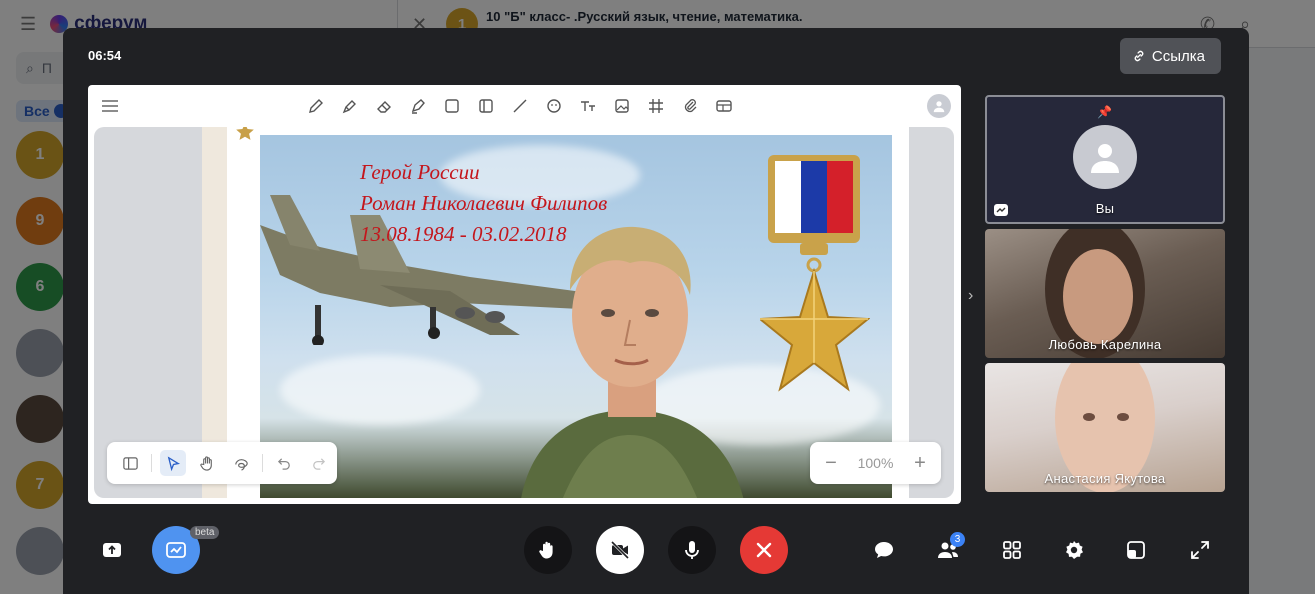 The height and width of the screenshot is (594, 1315). I want to click on whiteboard-toolbar, so click(524, 106).